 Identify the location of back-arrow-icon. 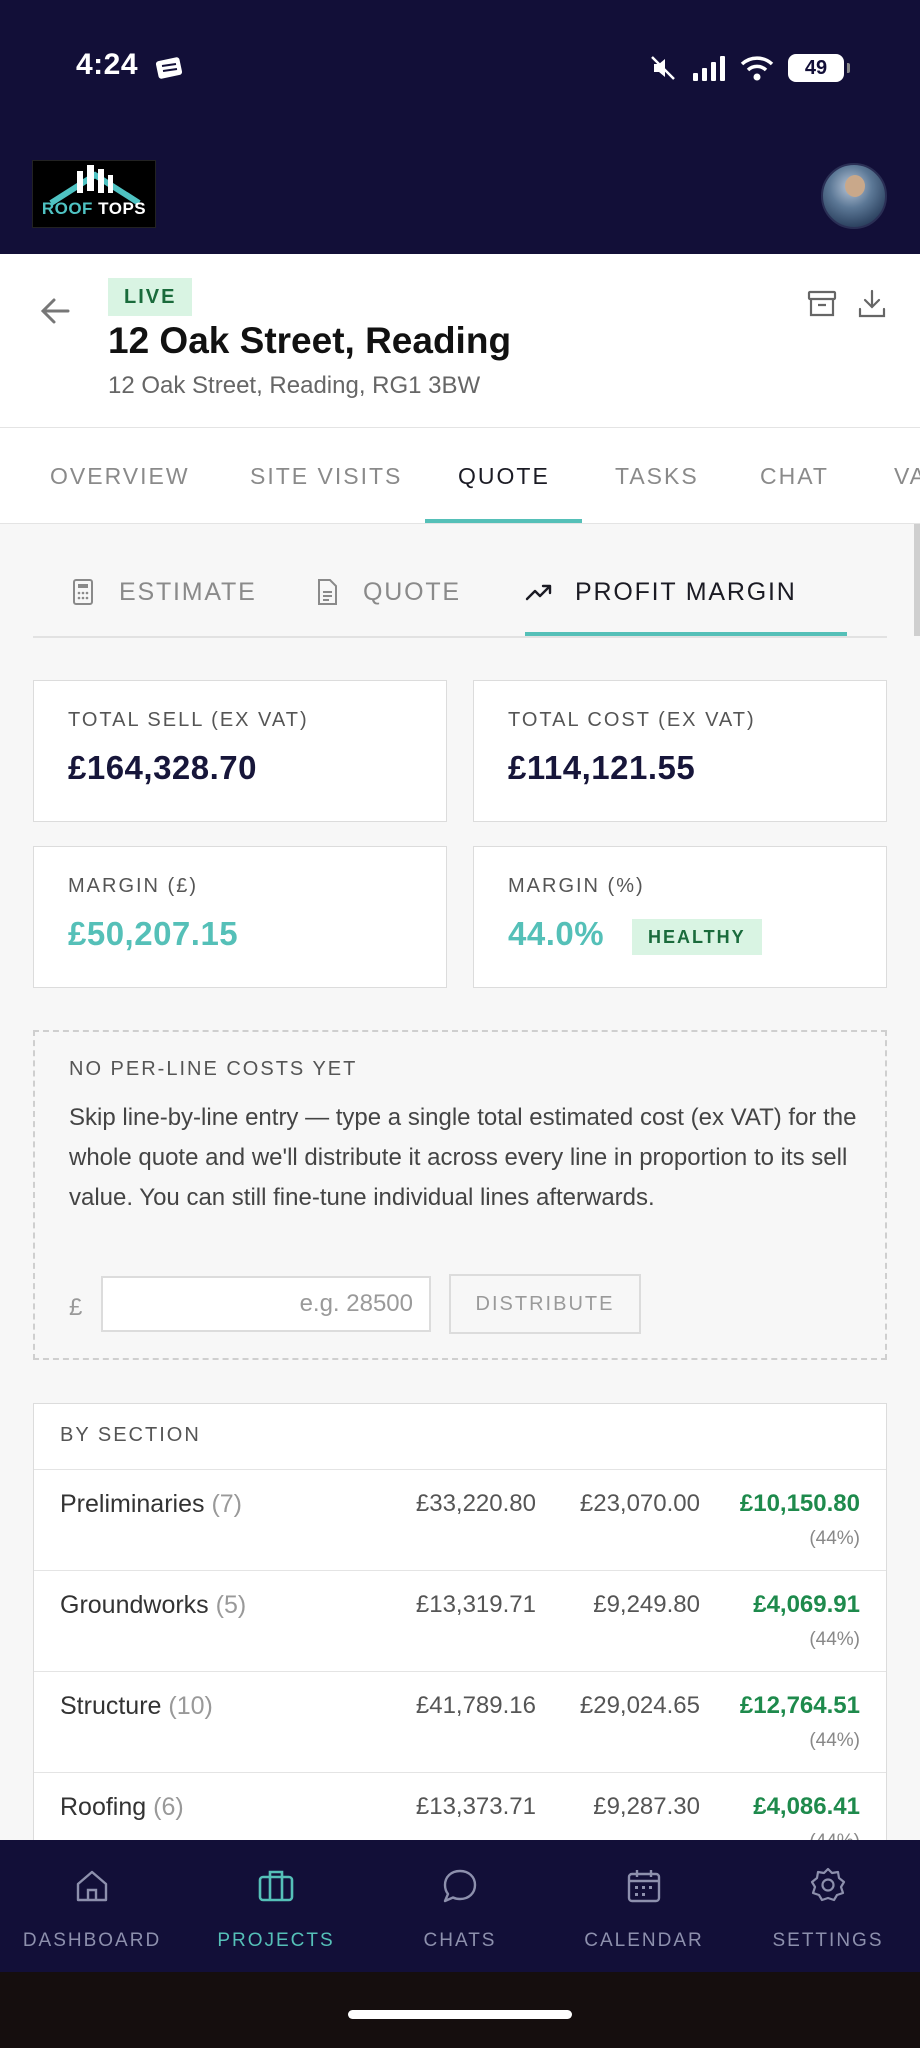
(55, 311).